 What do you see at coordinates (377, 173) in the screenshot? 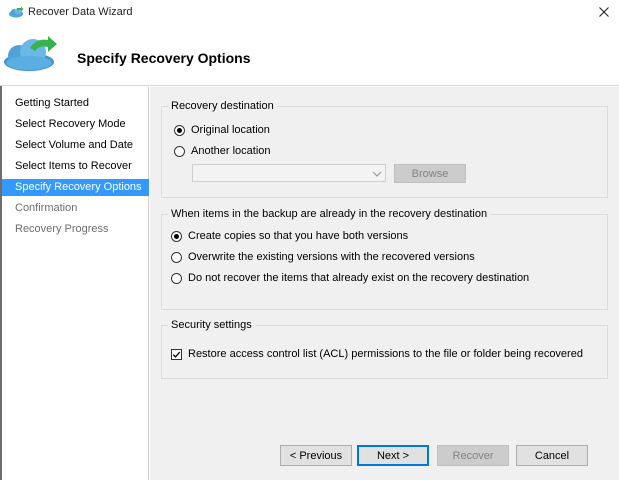
I see `chevron-down-icon` at bounding box center [377, 173].